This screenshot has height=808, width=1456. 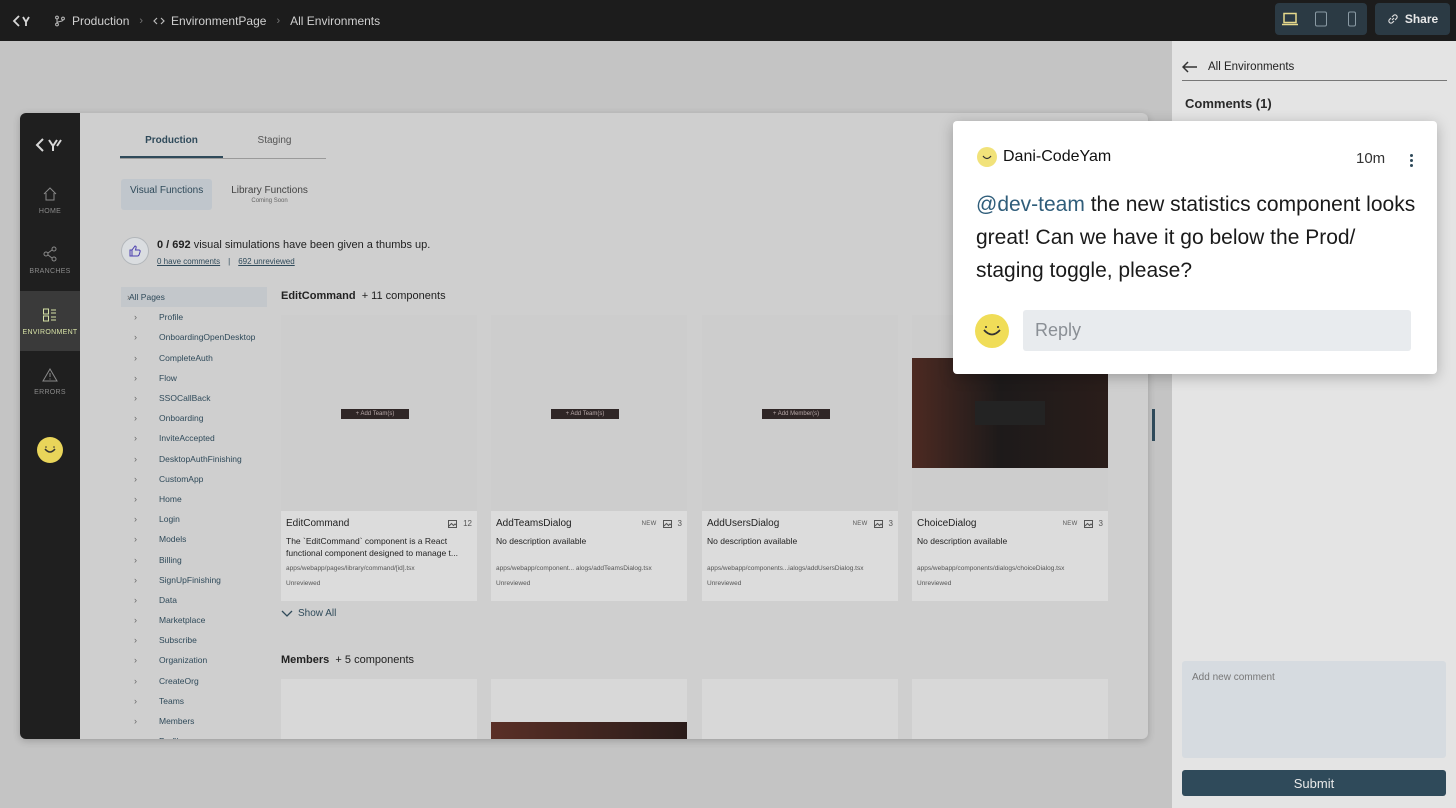 I want to click on breadcrumb-current: All Environments, so click(x=335, y=21).